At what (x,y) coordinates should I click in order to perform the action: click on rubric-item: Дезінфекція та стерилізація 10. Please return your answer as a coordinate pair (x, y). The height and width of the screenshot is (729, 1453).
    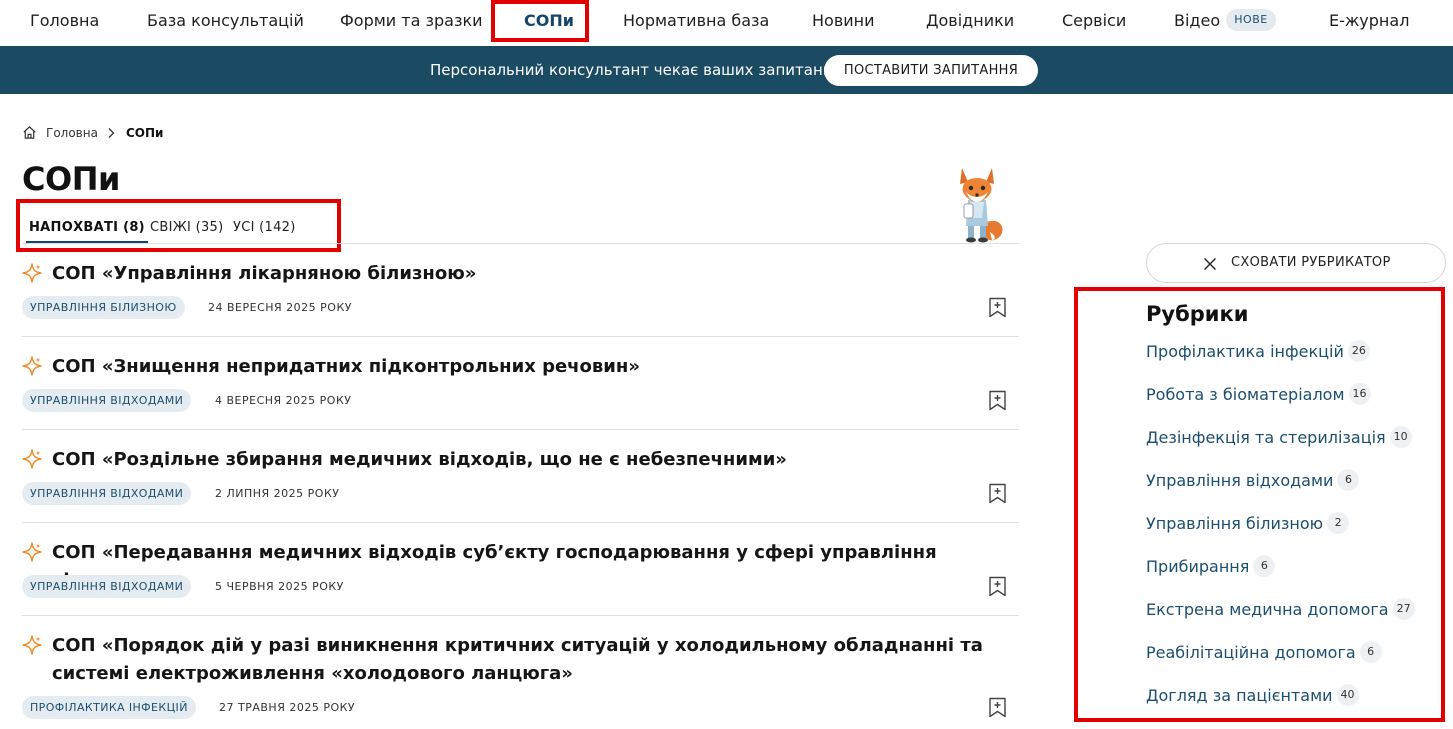
    Looking at the image, I should click on (1279, 439).